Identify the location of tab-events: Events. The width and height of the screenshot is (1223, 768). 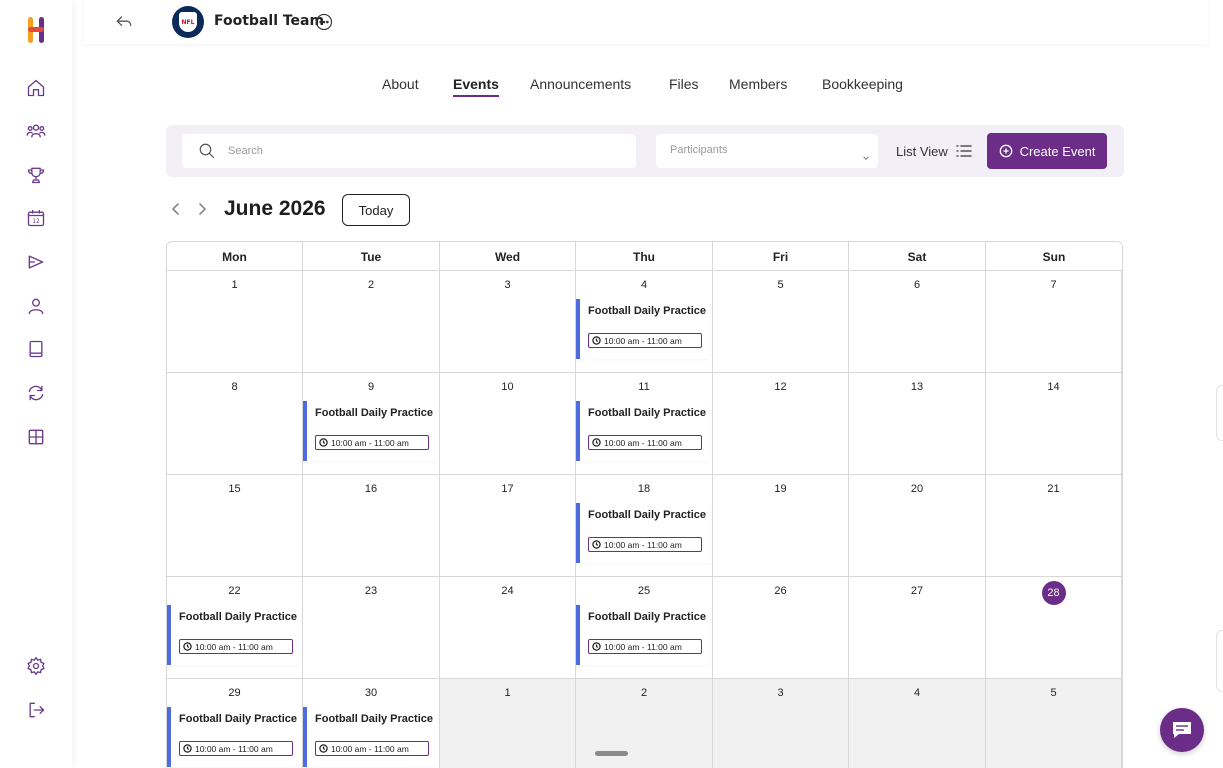
(476, 86).